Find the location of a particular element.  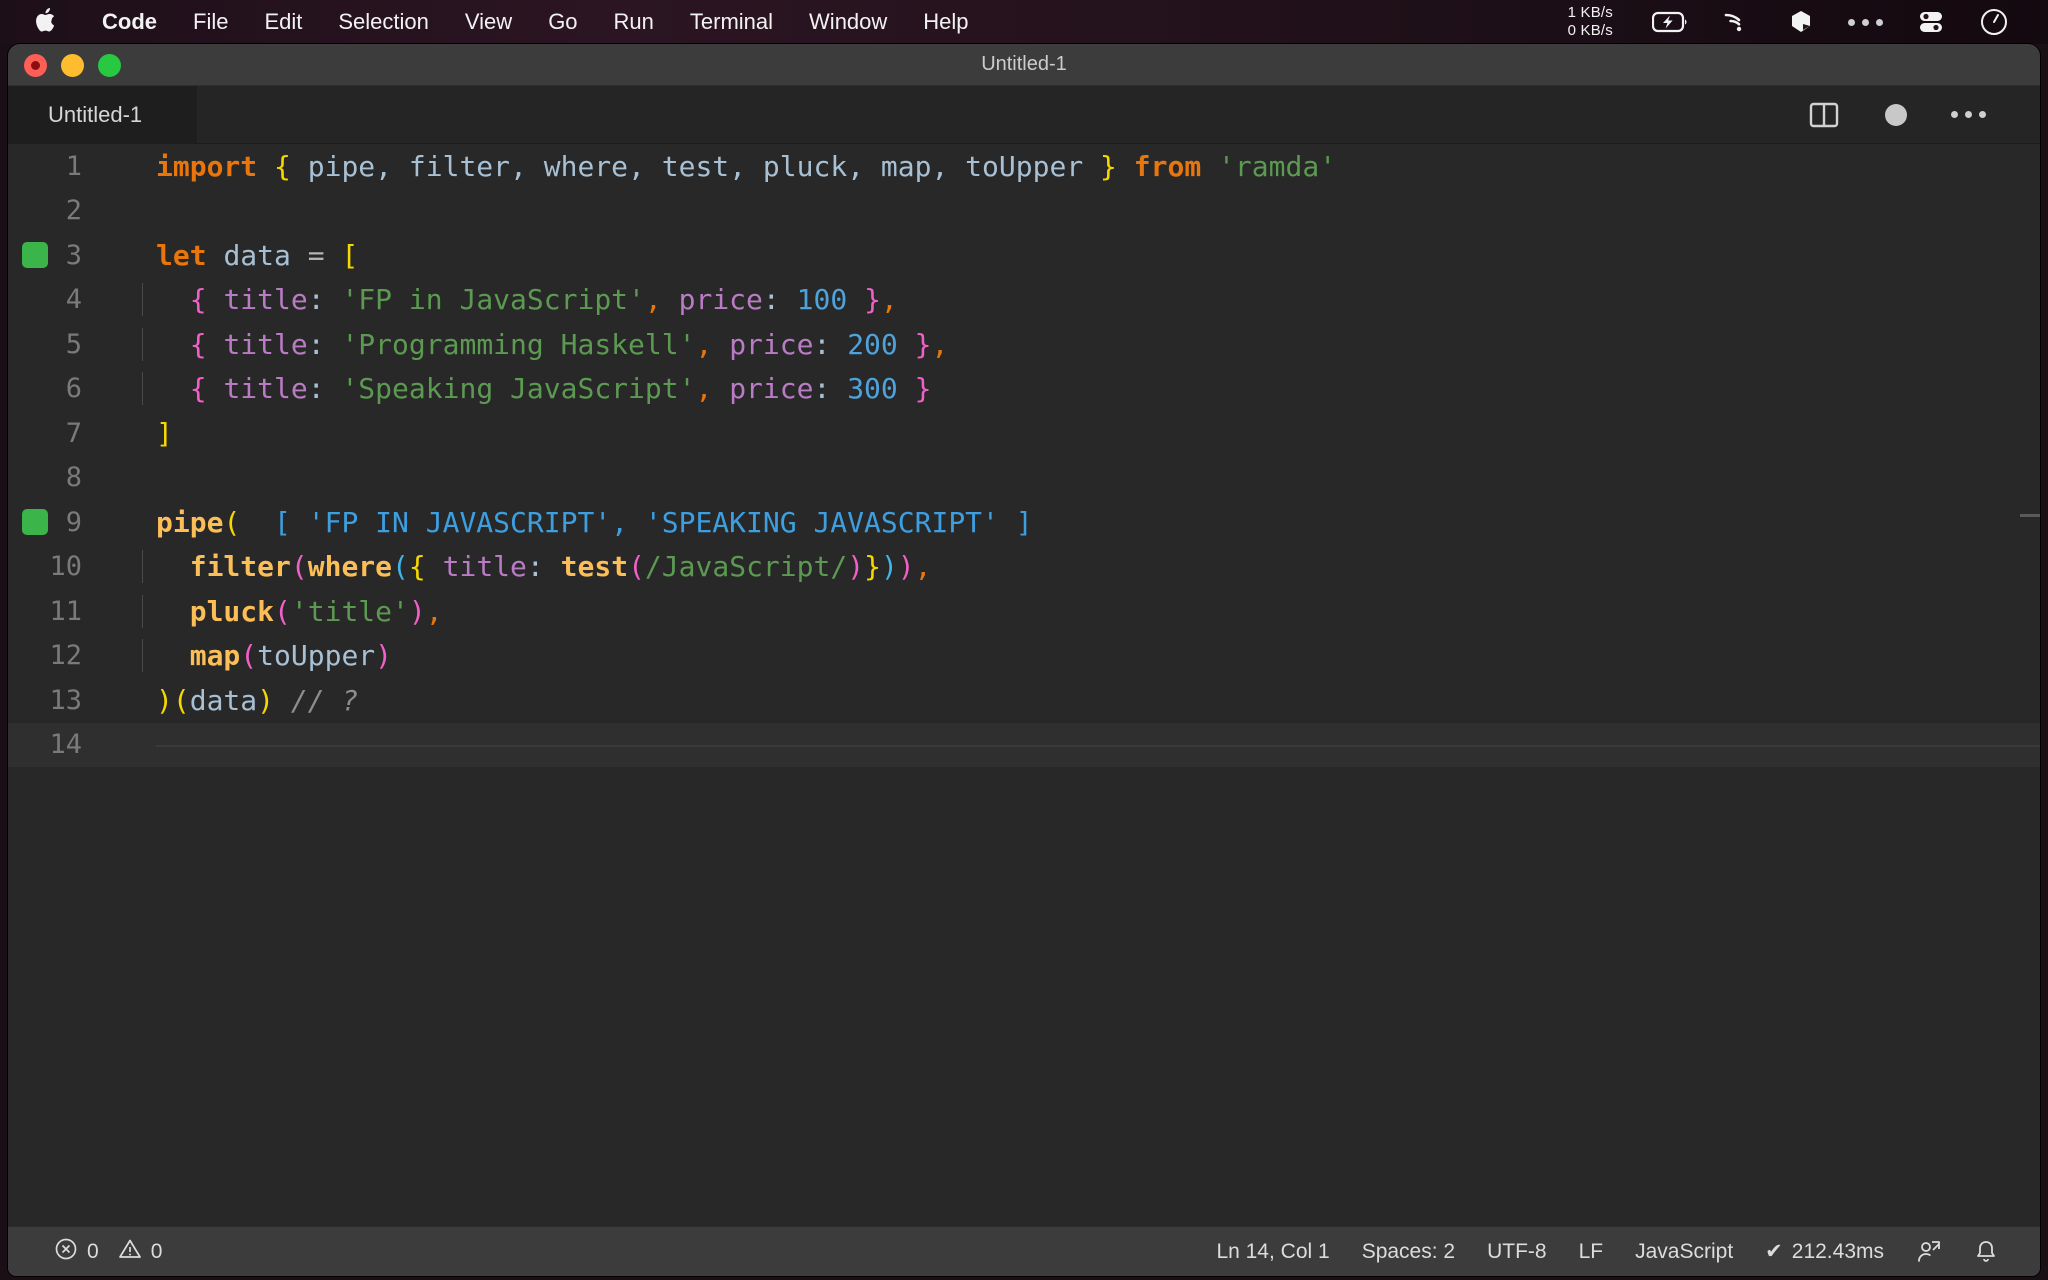

apple-logo-icon is located at coordinates (46, 20).